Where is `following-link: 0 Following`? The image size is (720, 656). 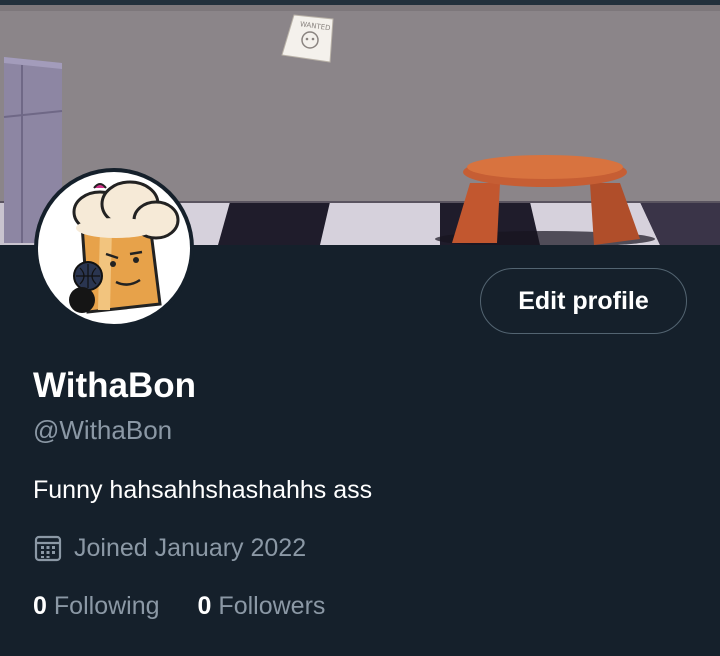
following-link: 0 Following is located at coordinates (96, 606).